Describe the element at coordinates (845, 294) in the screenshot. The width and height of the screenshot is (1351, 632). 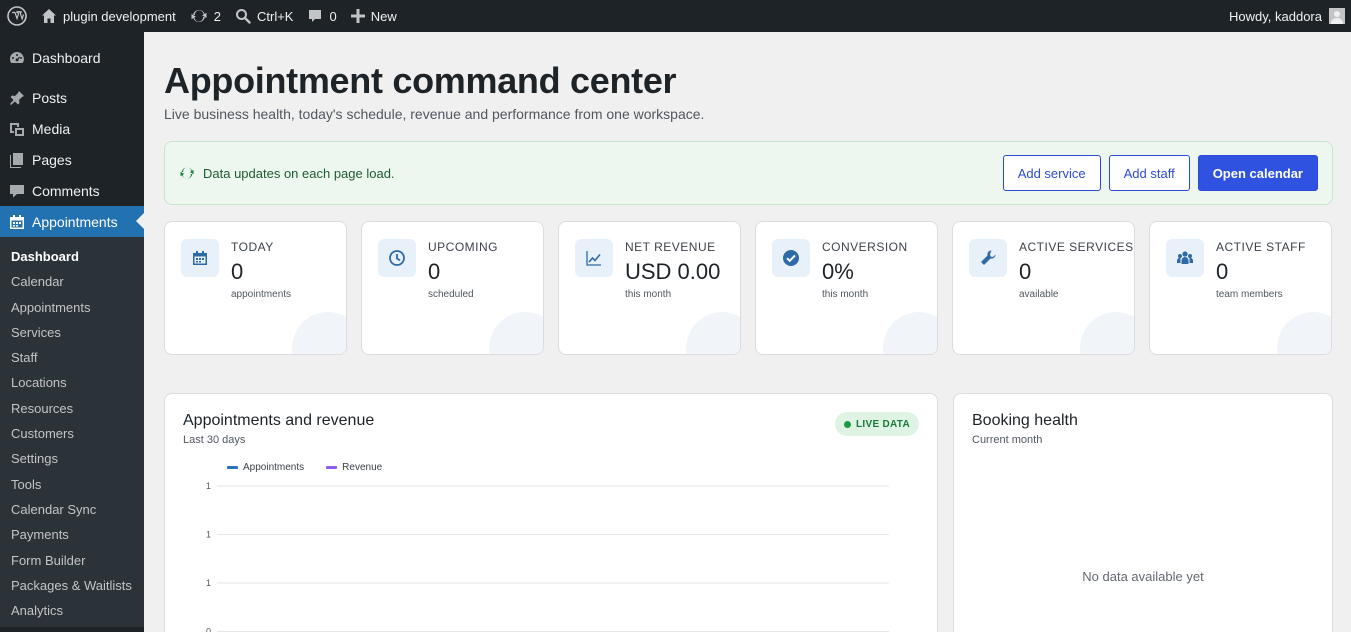
I see `stat-note: this month` at that location.